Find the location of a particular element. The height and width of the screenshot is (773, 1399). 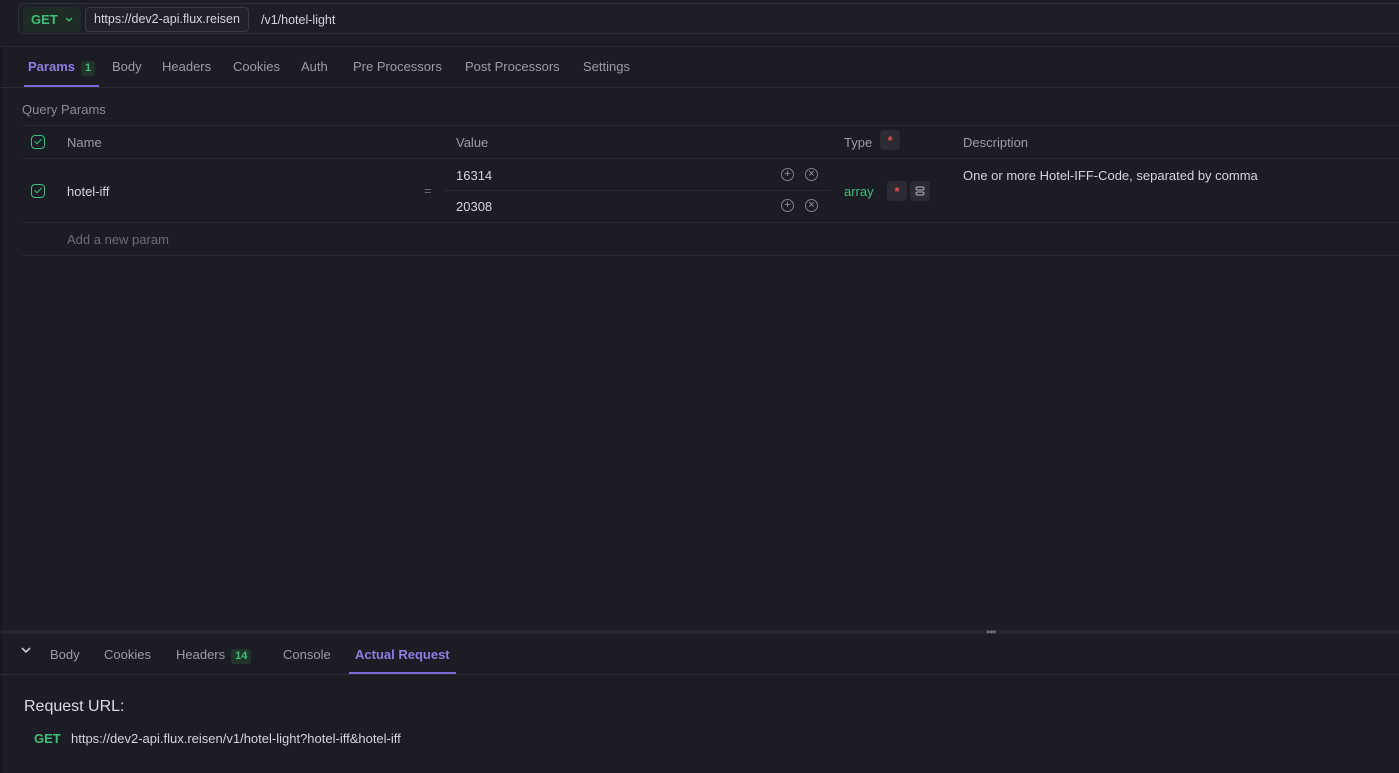

headers-count-badge: 14 is located at coordinates (241, 656).